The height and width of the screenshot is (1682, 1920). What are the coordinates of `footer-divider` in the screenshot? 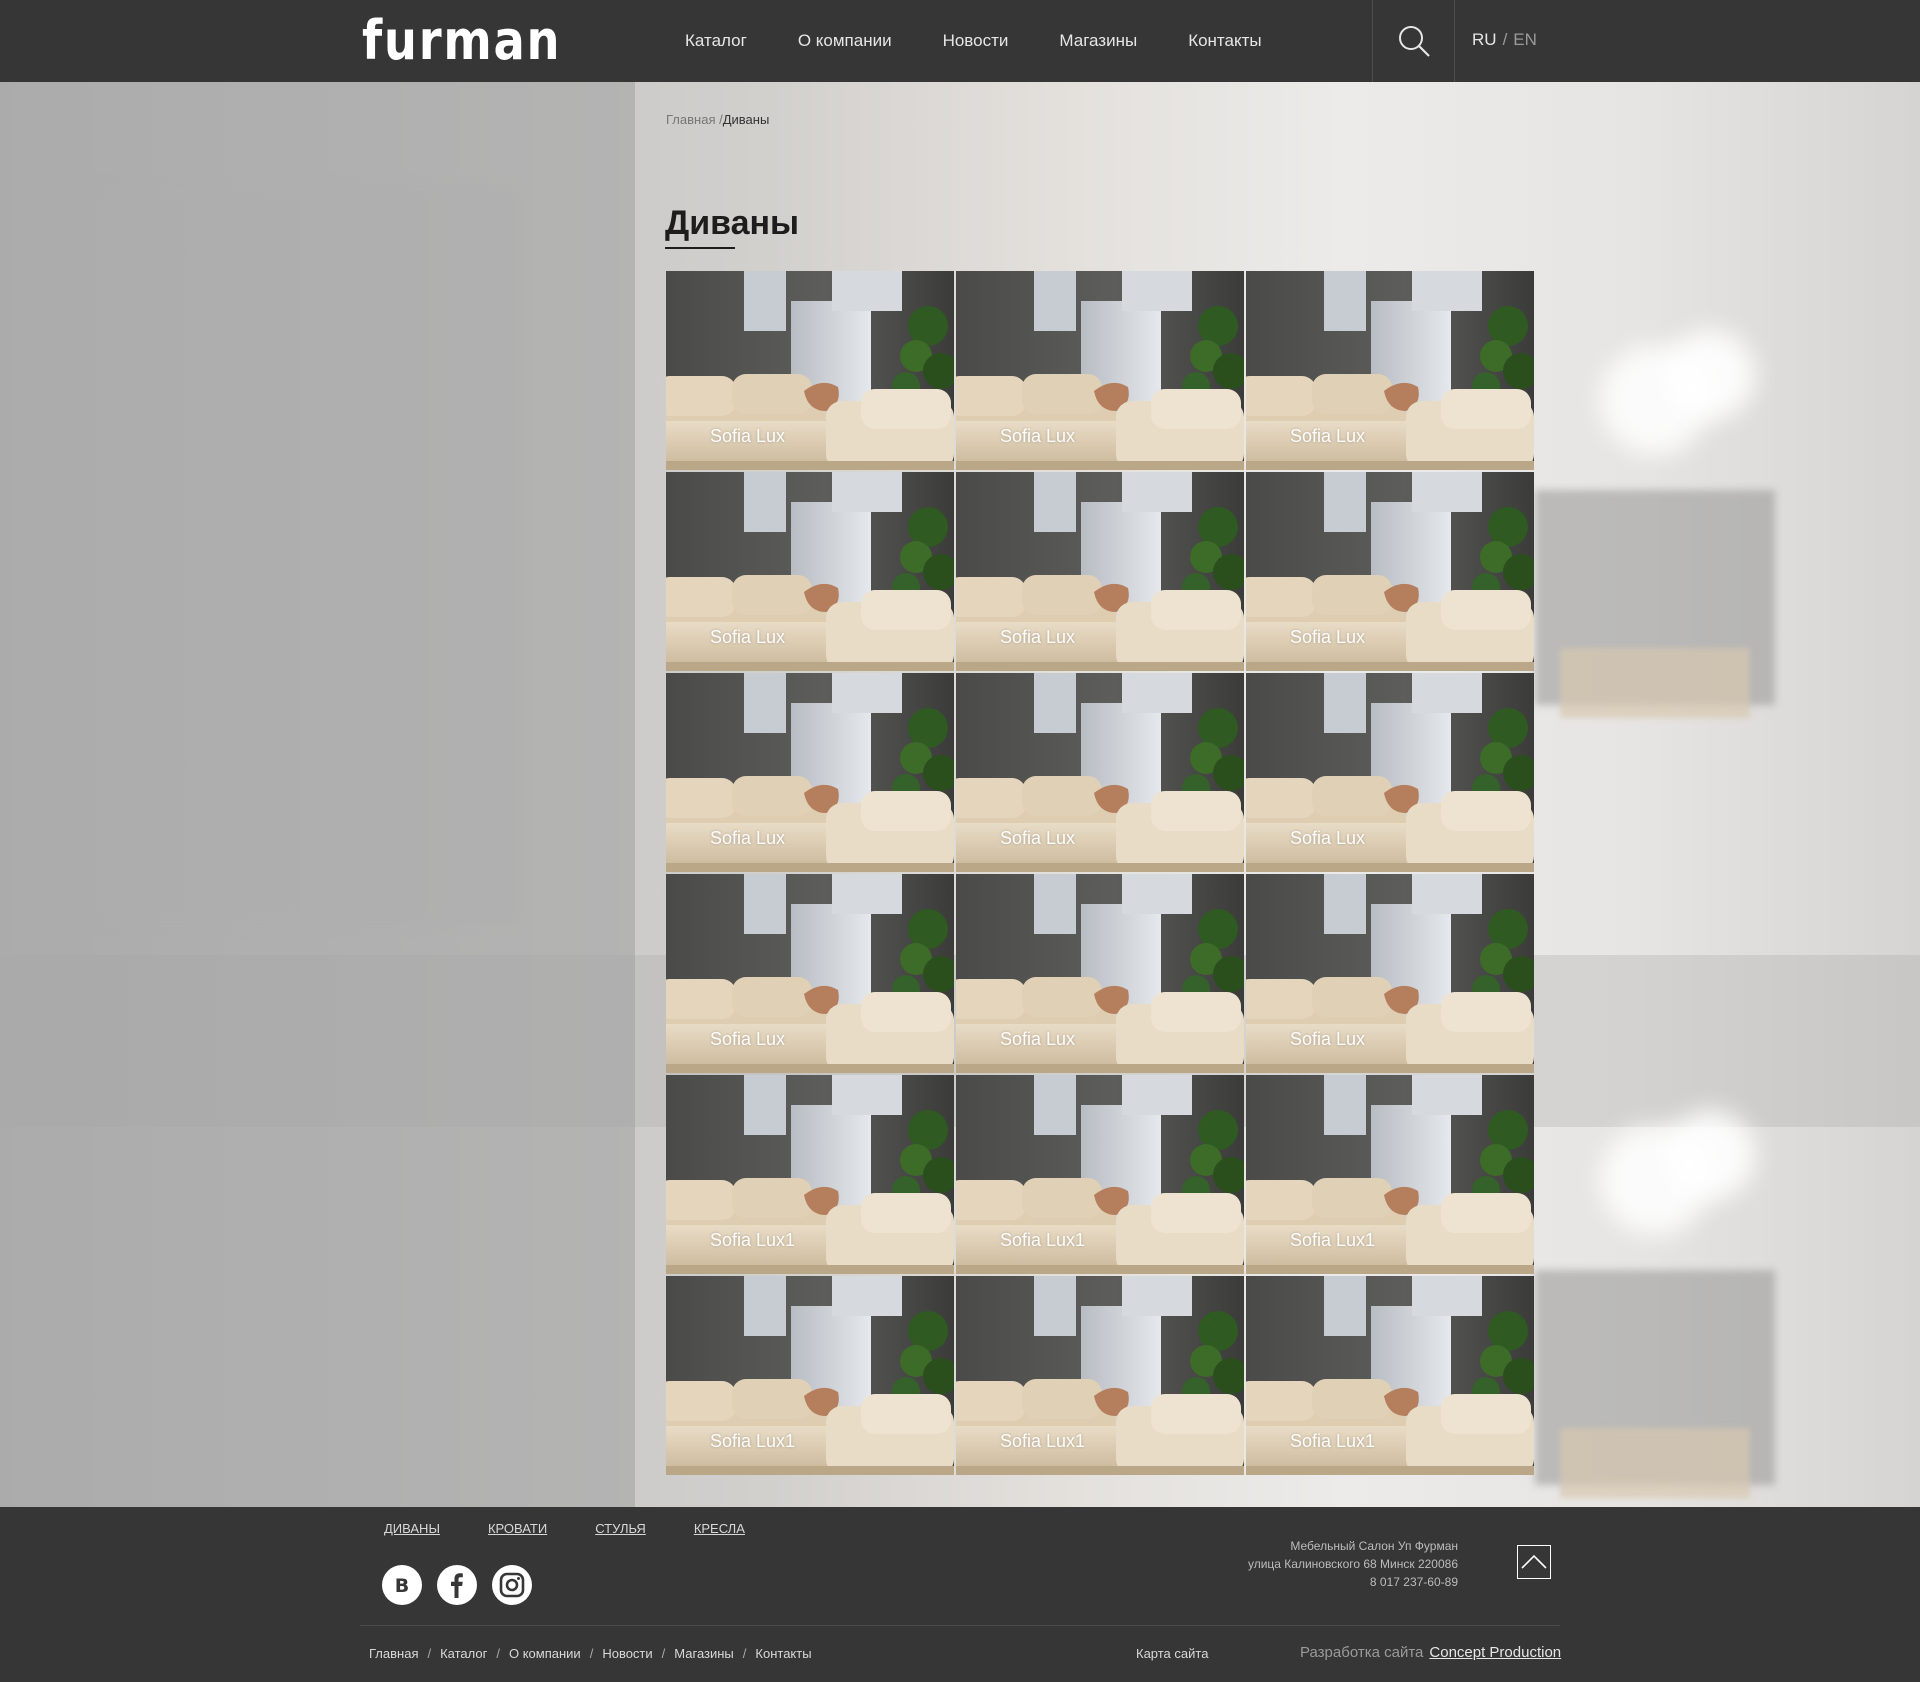 It's located at (960, 1625).